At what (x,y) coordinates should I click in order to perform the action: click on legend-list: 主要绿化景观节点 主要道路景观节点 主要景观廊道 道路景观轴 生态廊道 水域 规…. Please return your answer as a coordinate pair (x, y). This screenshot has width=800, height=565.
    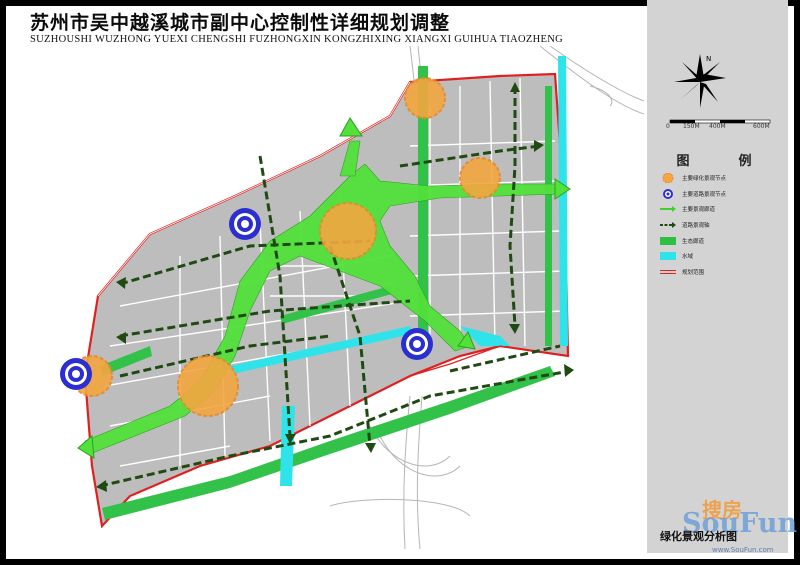
    Looking at the image, I should click on (720, 225).